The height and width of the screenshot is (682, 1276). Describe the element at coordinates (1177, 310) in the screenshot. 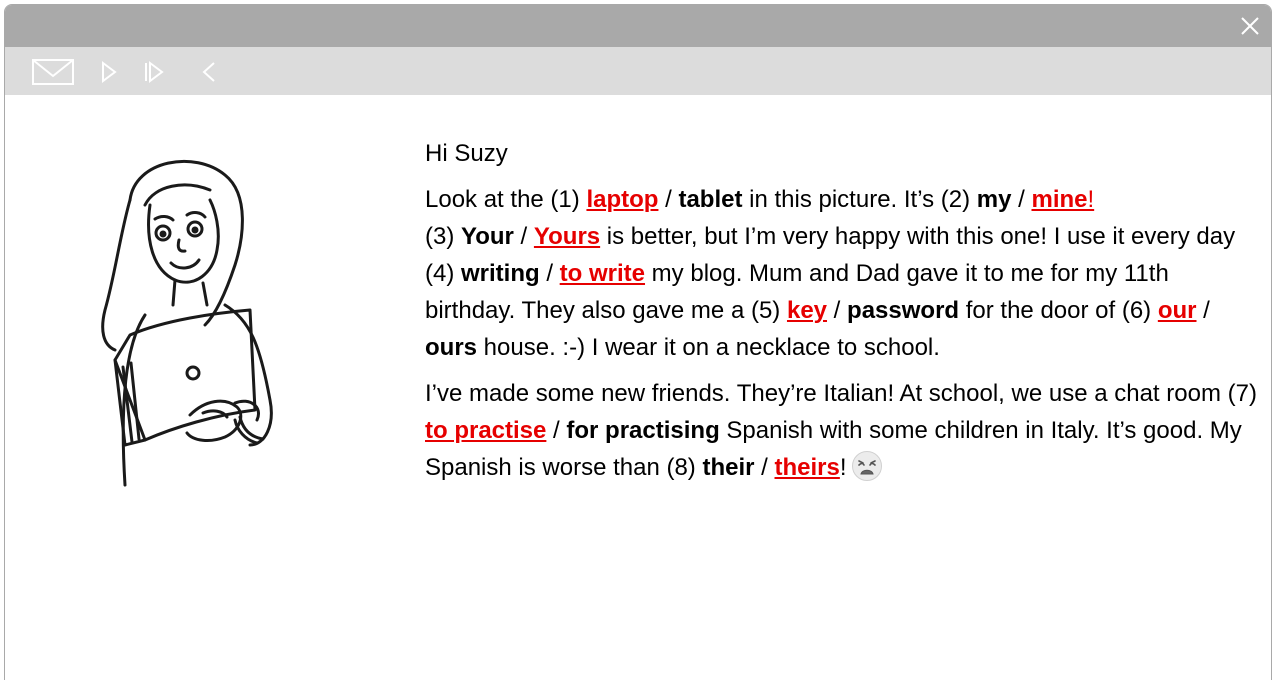

I see `answer-6-selected: our` at that location.